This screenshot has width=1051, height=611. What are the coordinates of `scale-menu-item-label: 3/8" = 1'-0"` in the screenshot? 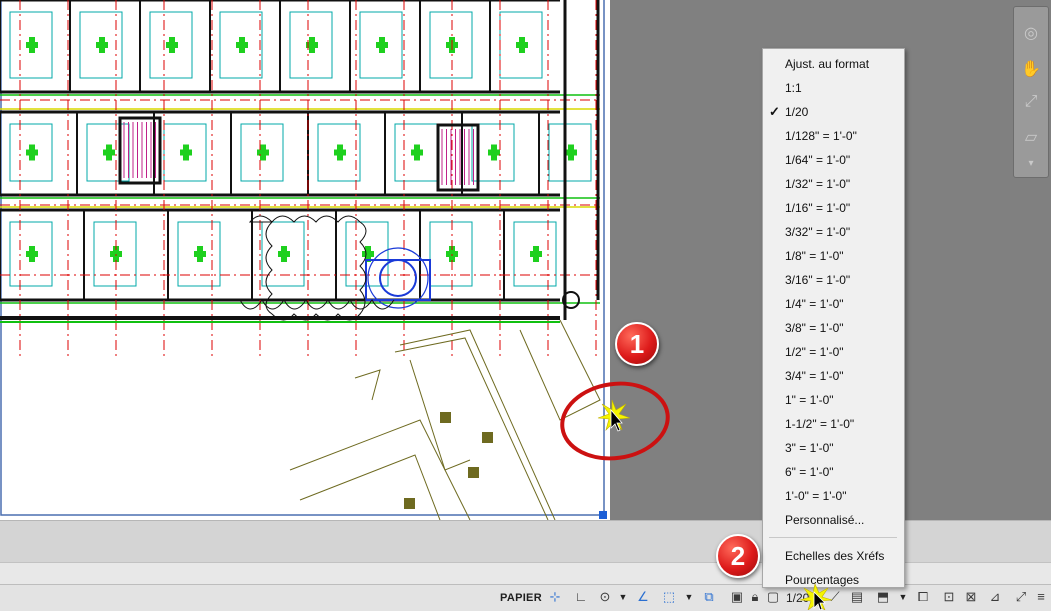 It's located at (814, 328).